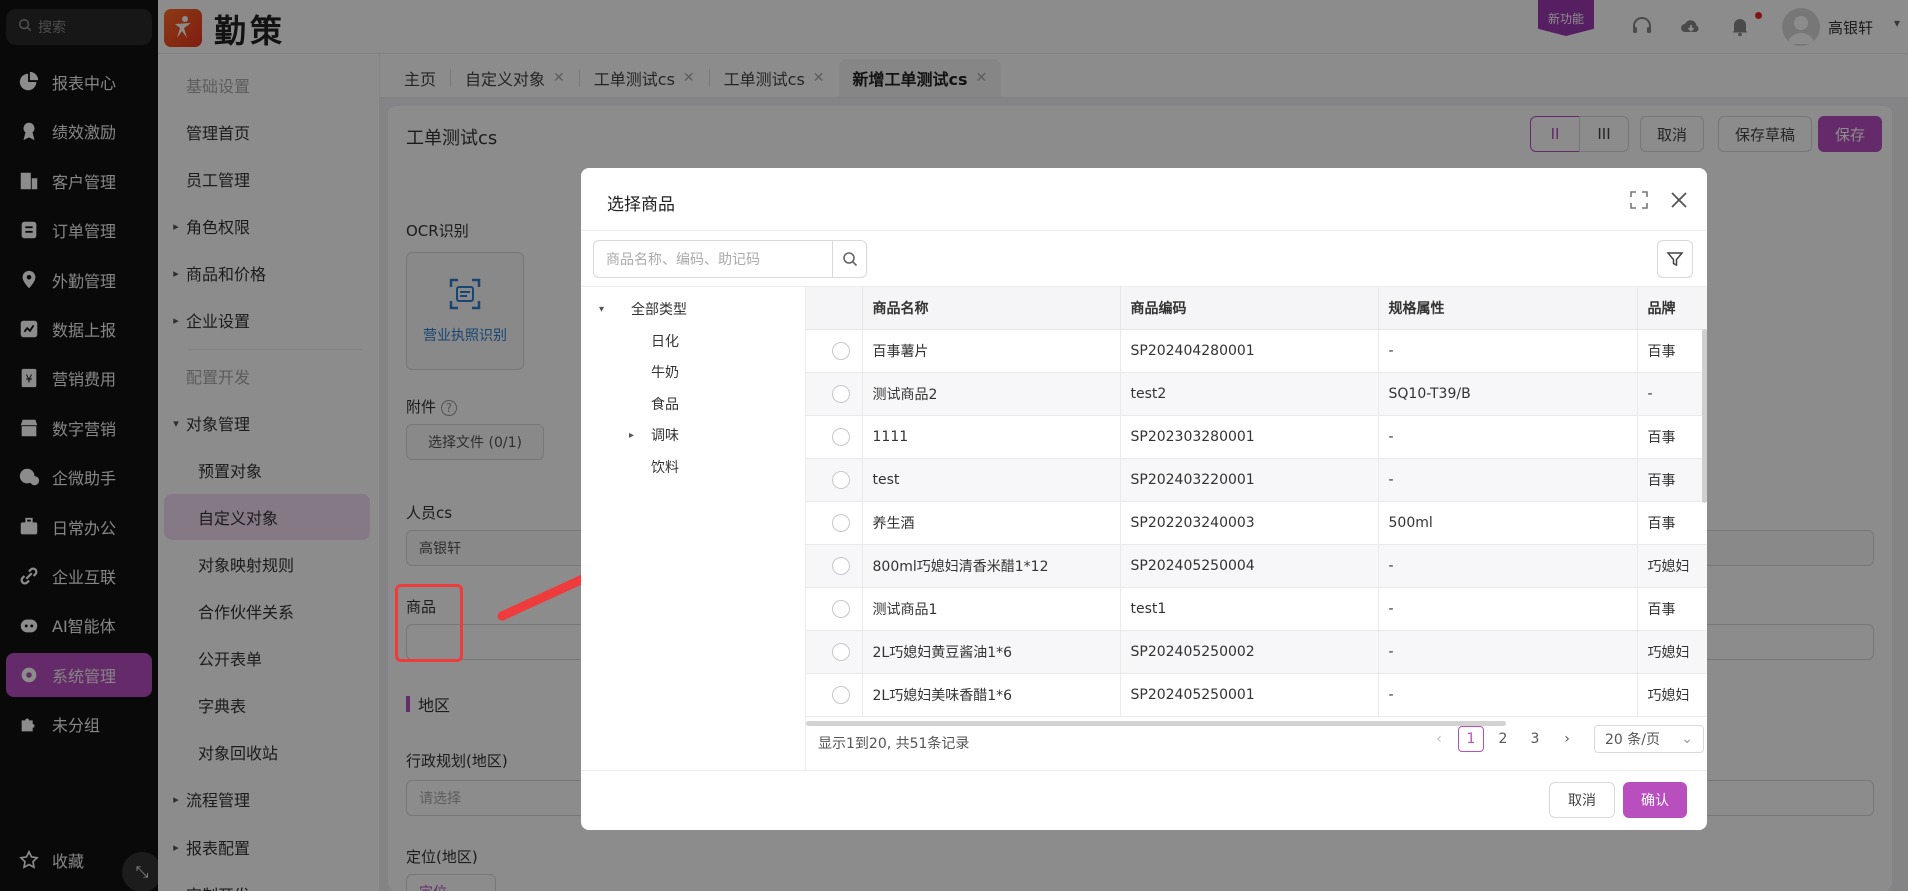 This screenshot has width=1908, height=891. Describe the element at coordinates (1640, 201) in the screenshot. I see `fullscreen-icon` at that location.